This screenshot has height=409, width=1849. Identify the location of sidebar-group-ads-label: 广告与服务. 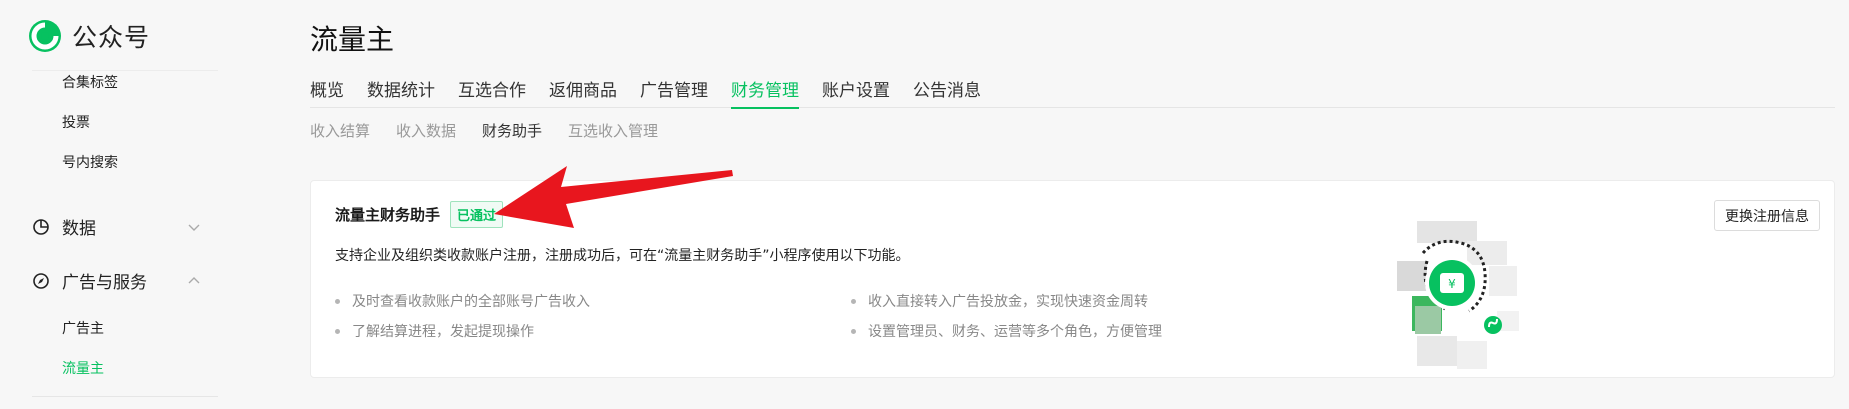
(104, 283).